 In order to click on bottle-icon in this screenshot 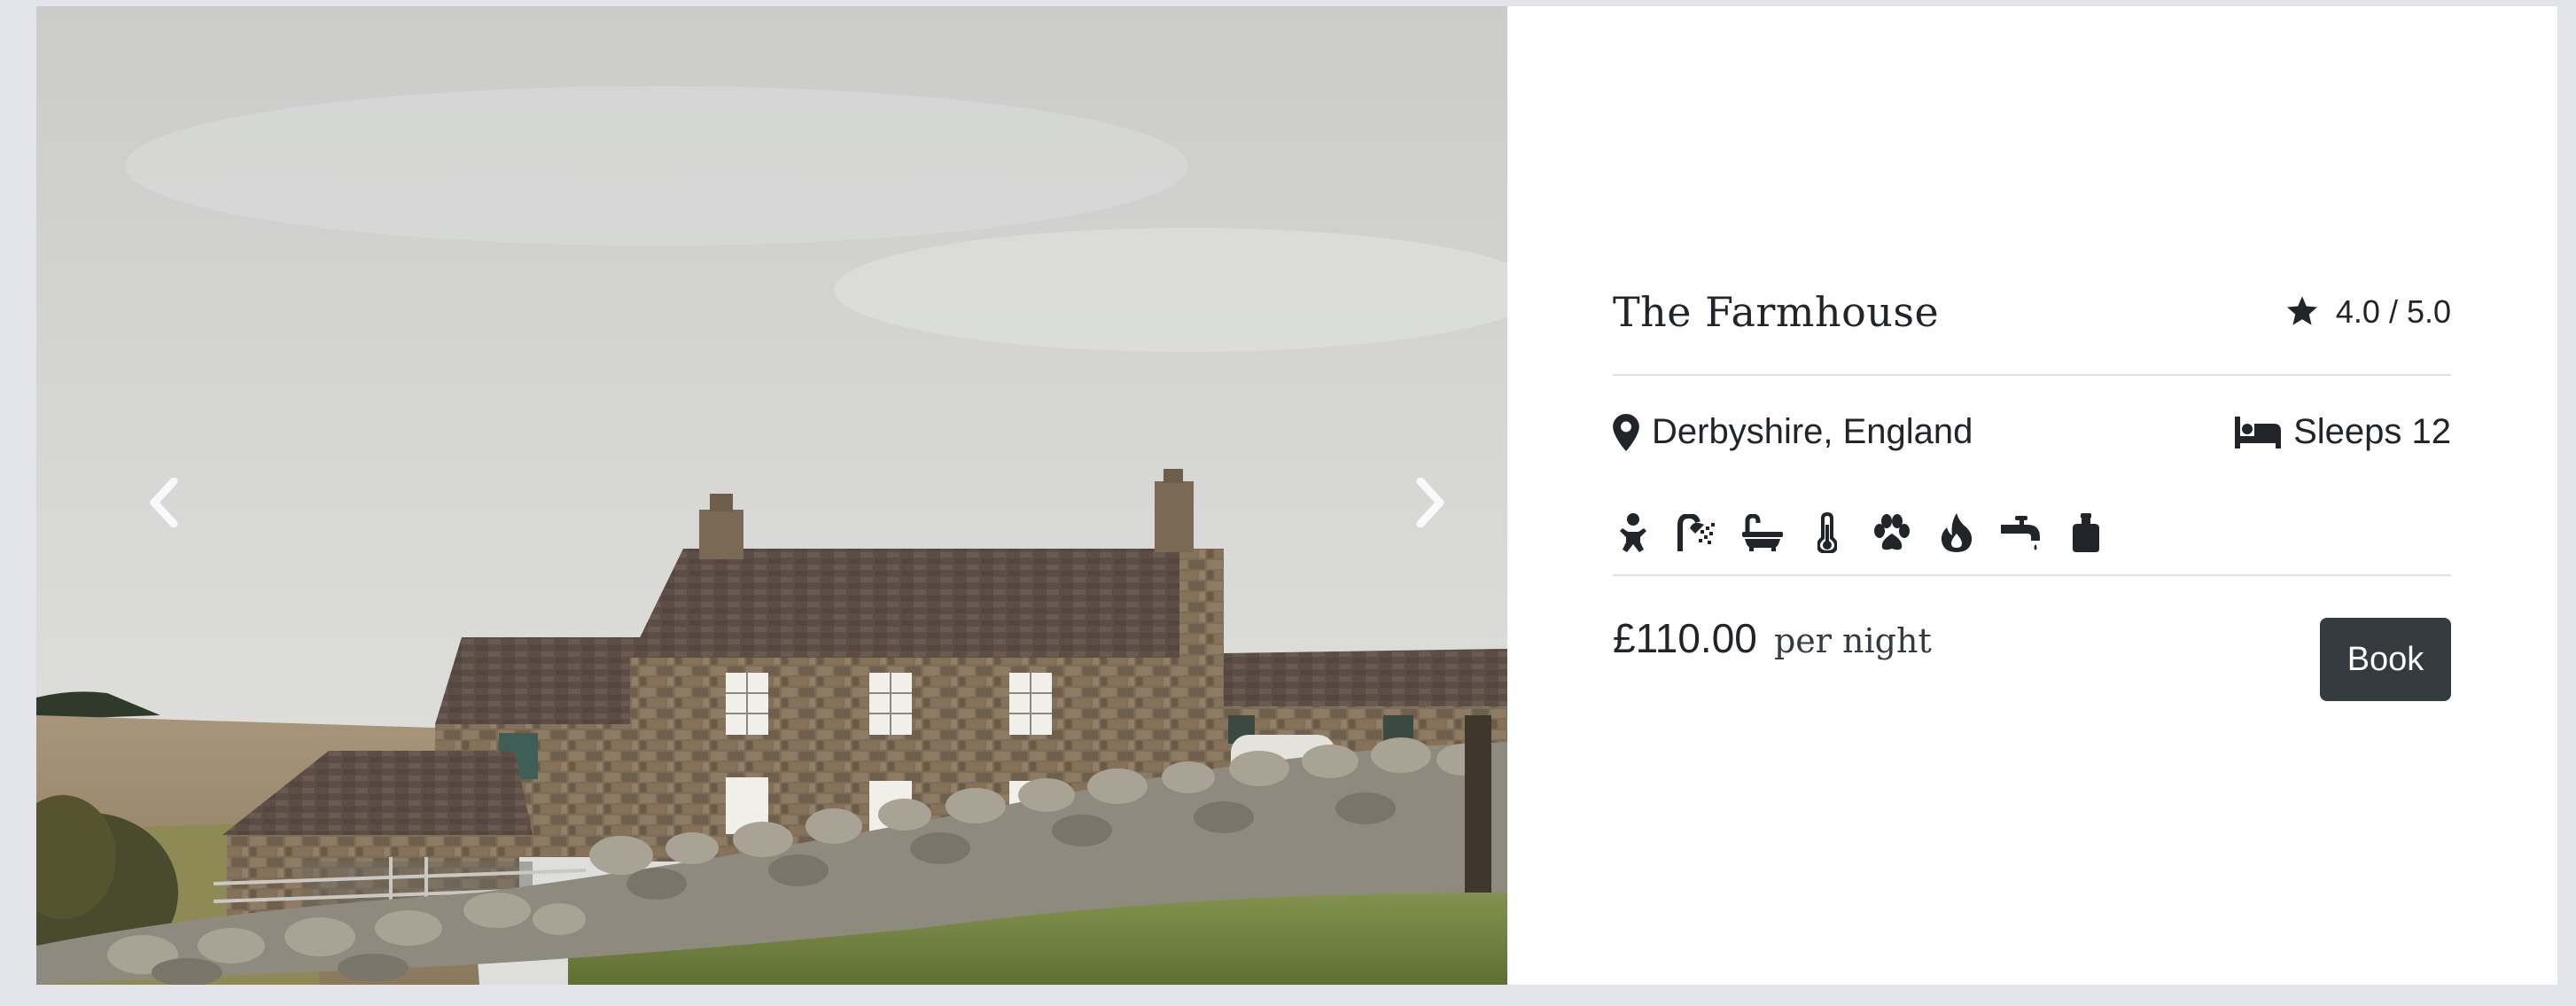, I will do `click(2086, 532)`.